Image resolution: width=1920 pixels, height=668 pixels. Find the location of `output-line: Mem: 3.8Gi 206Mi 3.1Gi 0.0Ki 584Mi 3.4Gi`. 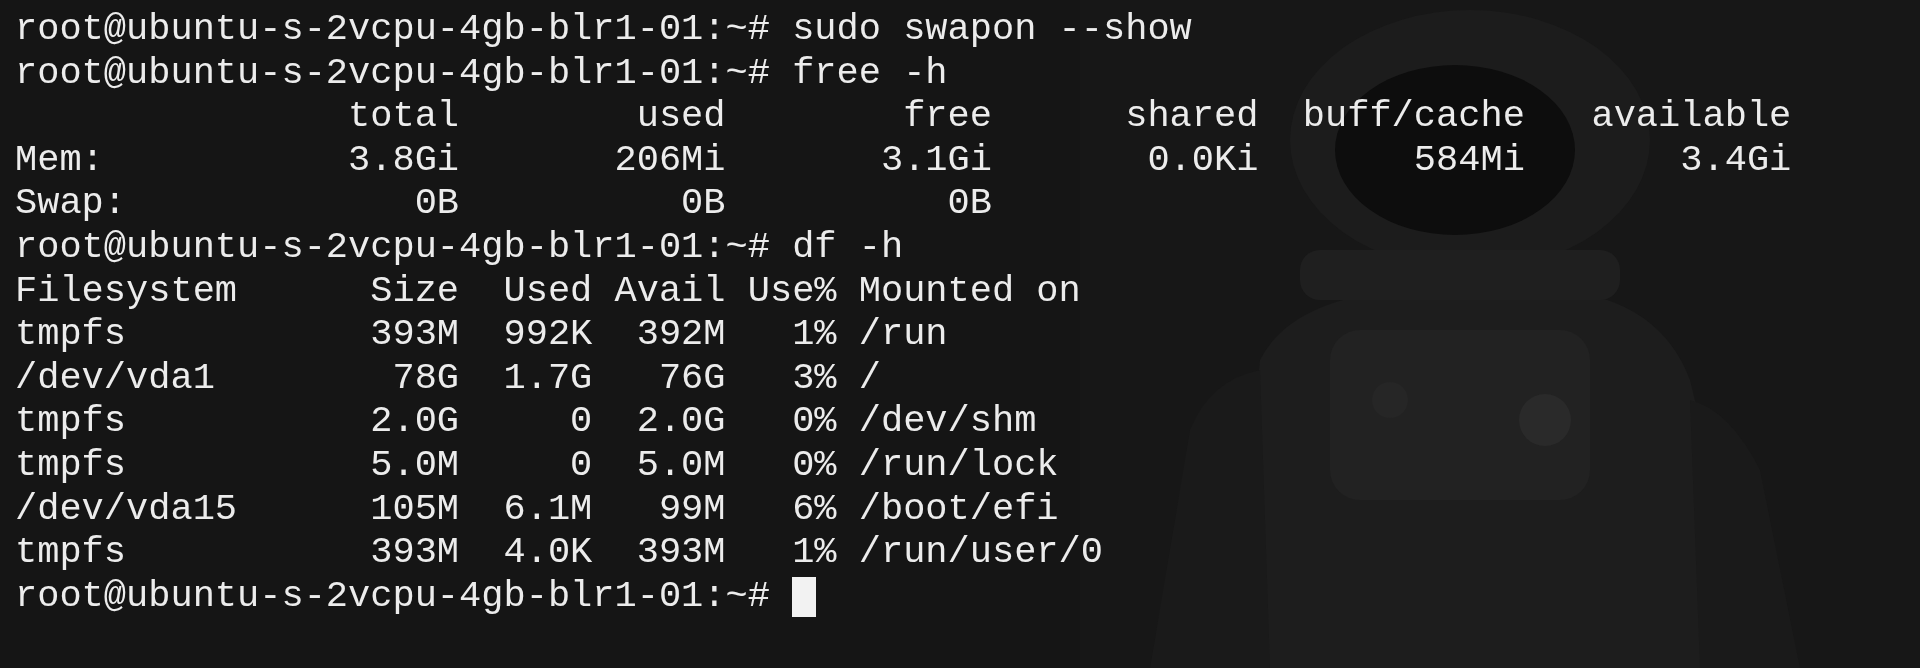

output-line: Mem: 3.8Gi 206Mi 3.1Gi 0.0Ki 584Mi 3.4Gi is located at coordinates (903, 160).